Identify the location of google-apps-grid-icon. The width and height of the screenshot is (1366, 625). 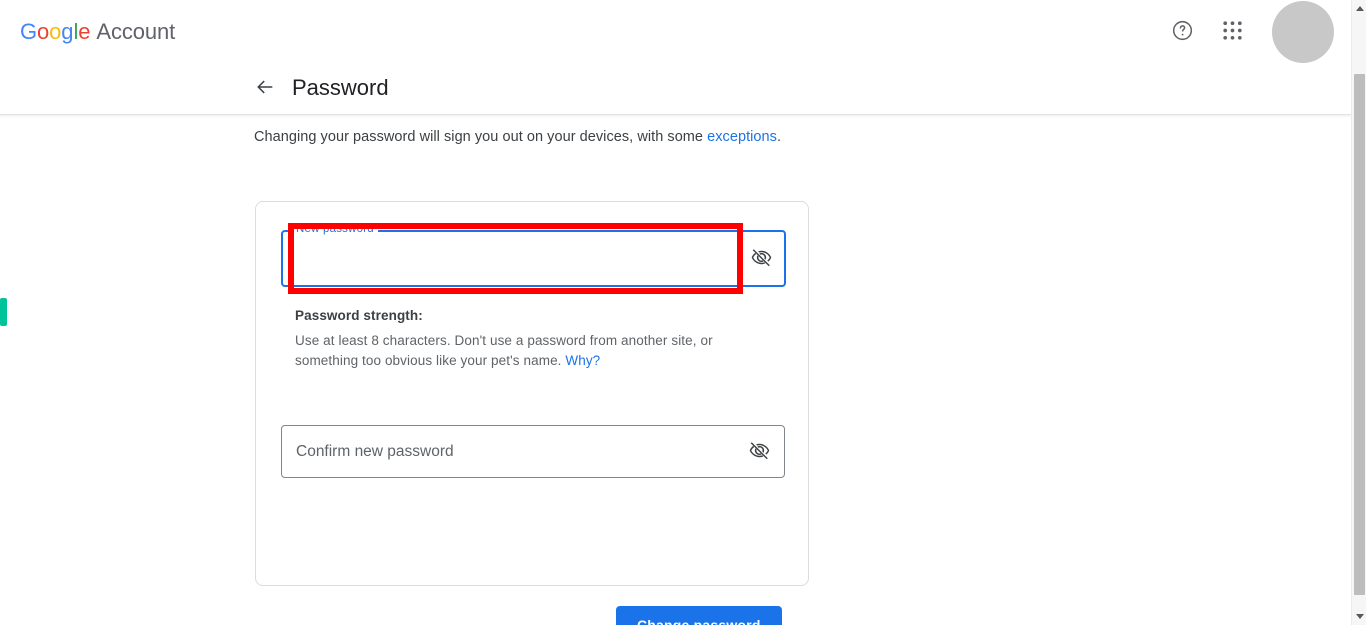
(1232, 32).